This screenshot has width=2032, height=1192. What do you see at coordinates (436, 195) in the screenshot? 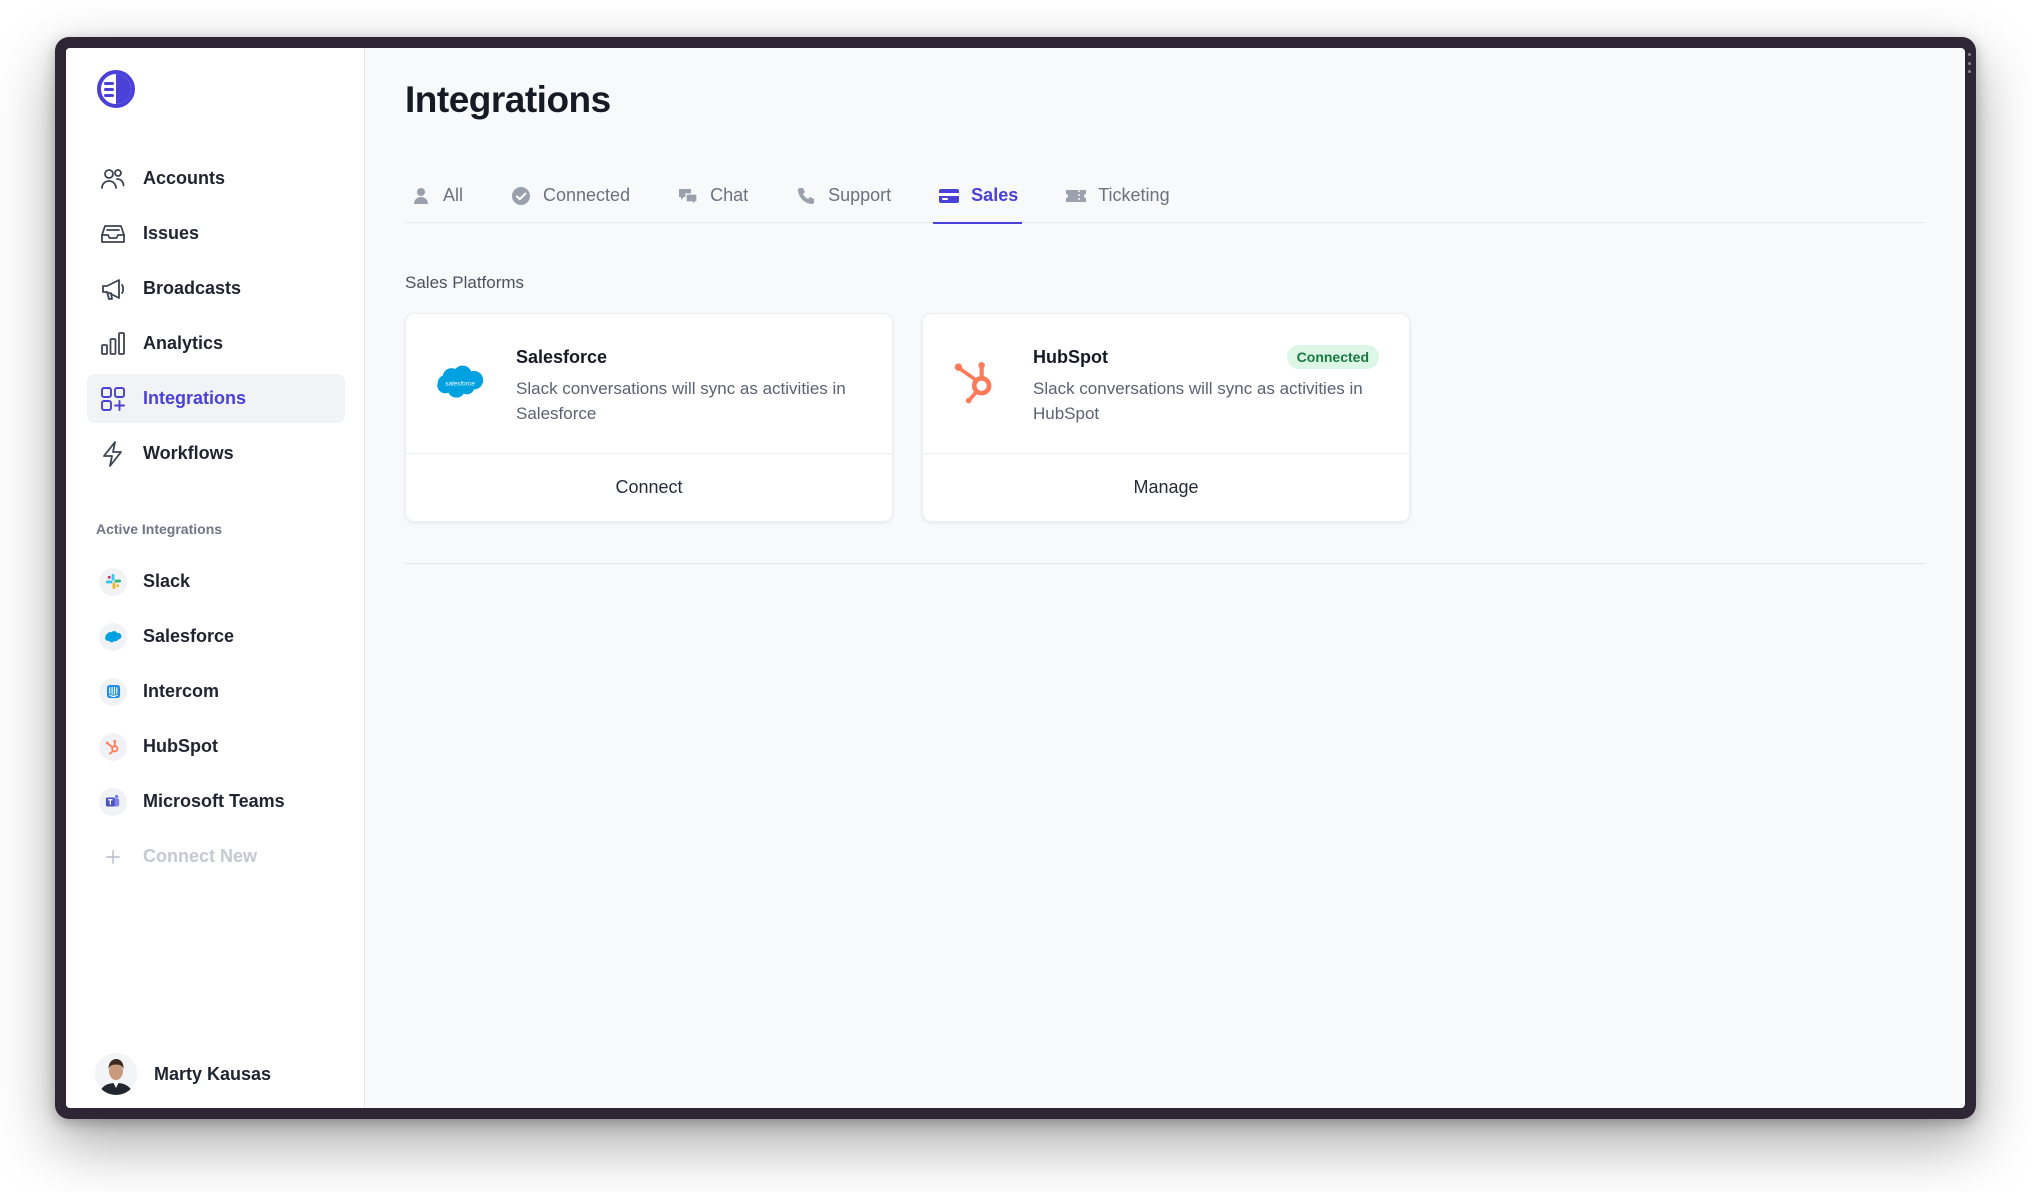
I see `tab-all: All` at bounding box center [436, 195].